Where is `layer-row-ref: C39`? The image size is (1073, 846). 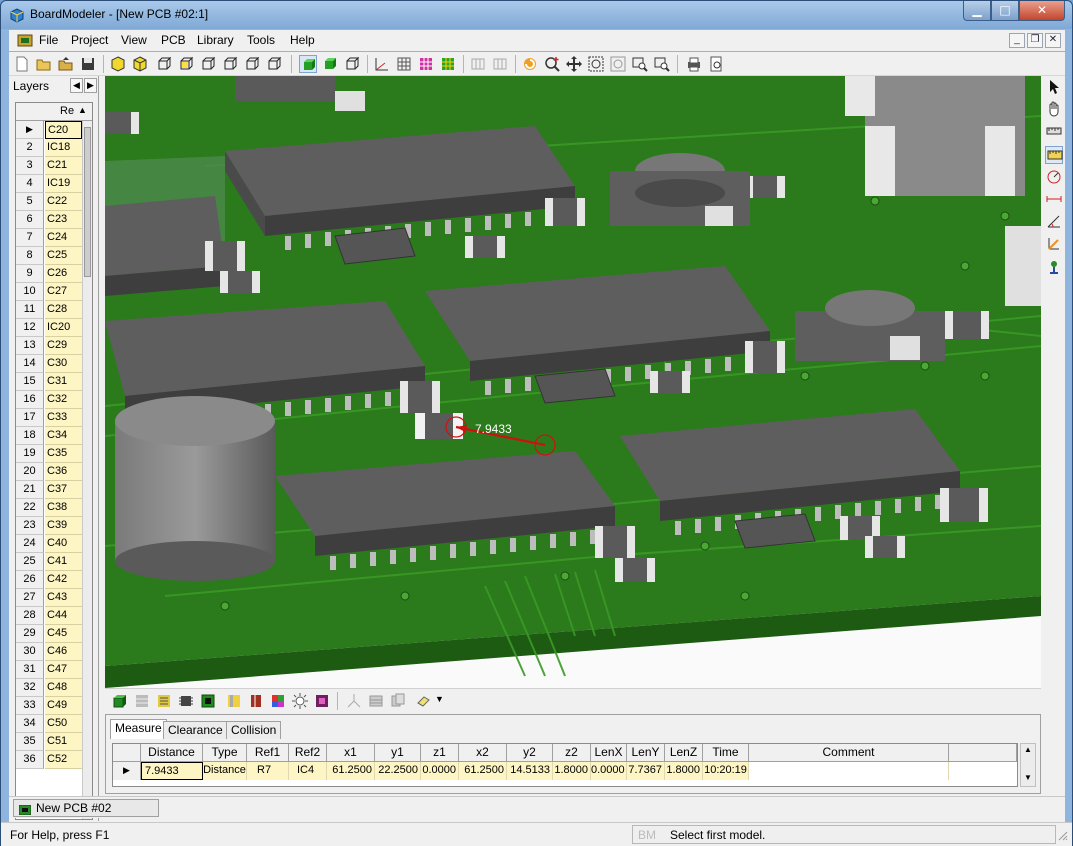
layer-row-ref: C39 is located at coordinates (63, 526).